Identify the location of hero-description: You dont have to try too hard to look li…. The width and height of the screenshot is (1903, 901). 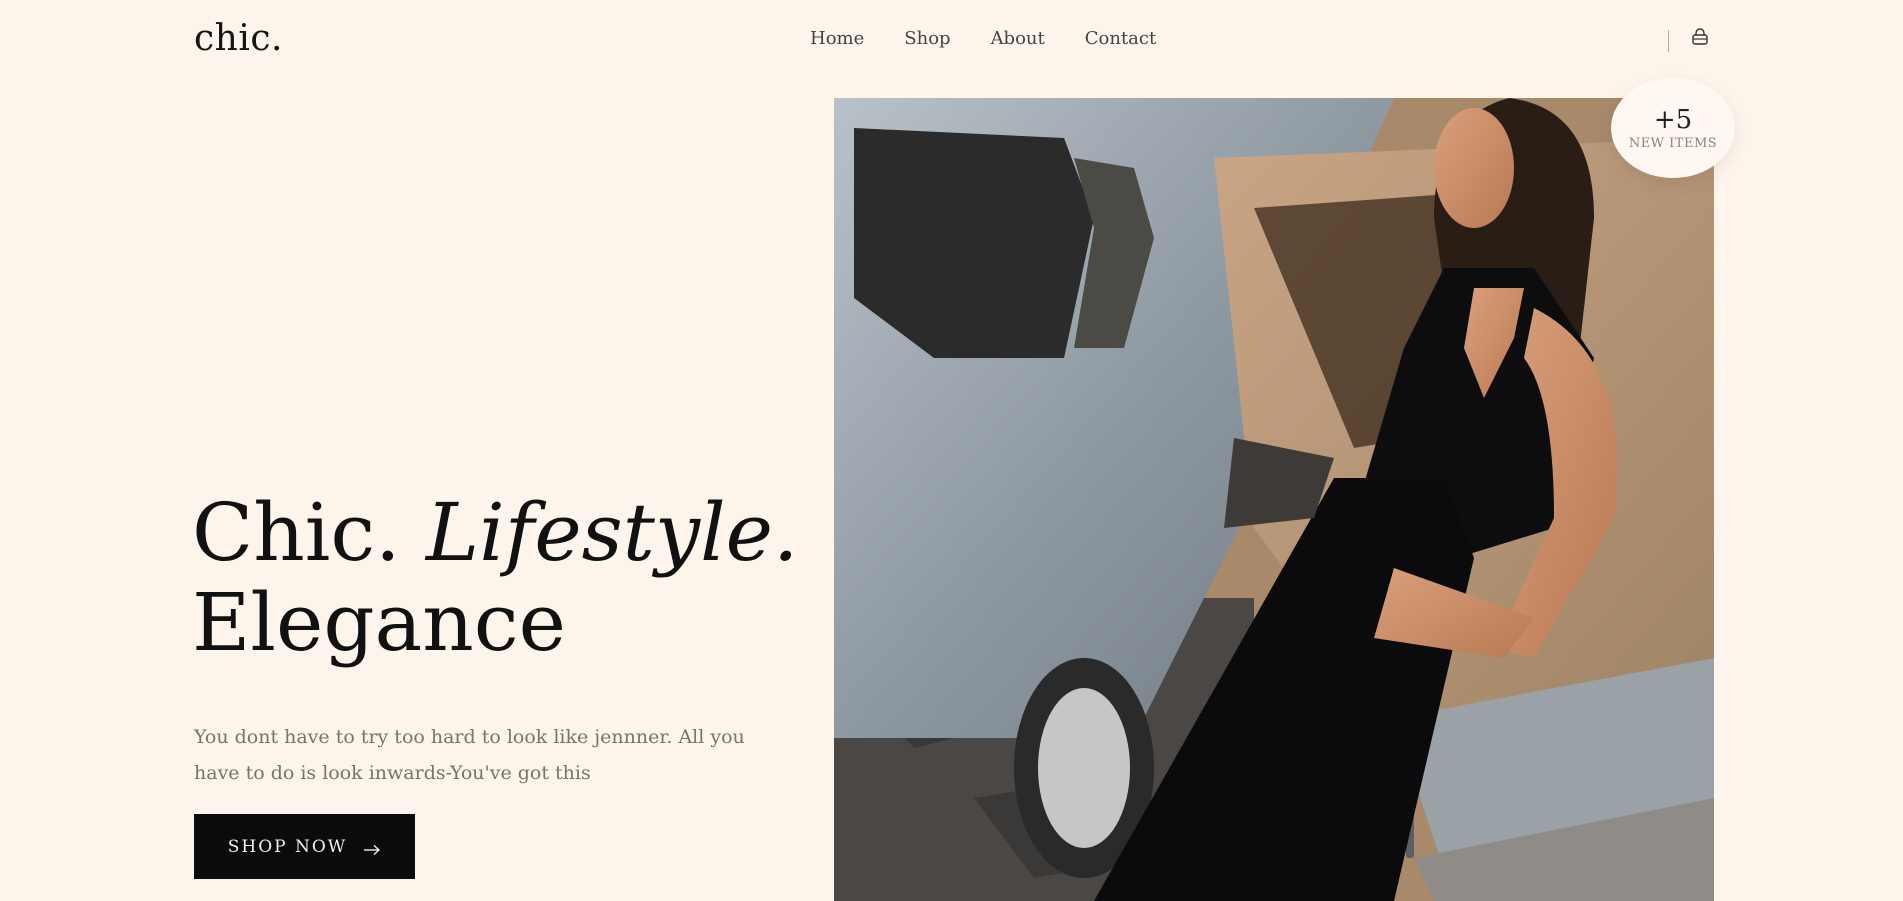
(469, 755).